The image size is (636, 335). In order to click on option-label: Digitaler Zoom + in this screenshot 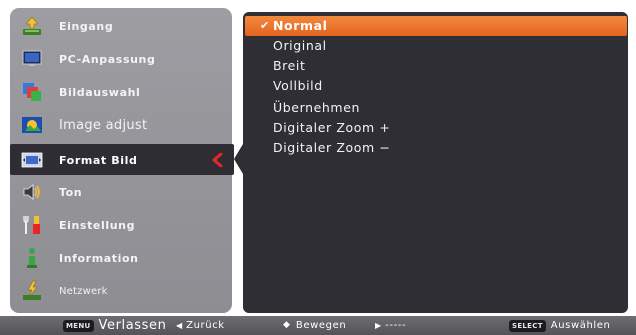, I will do `click(332, 127)`.